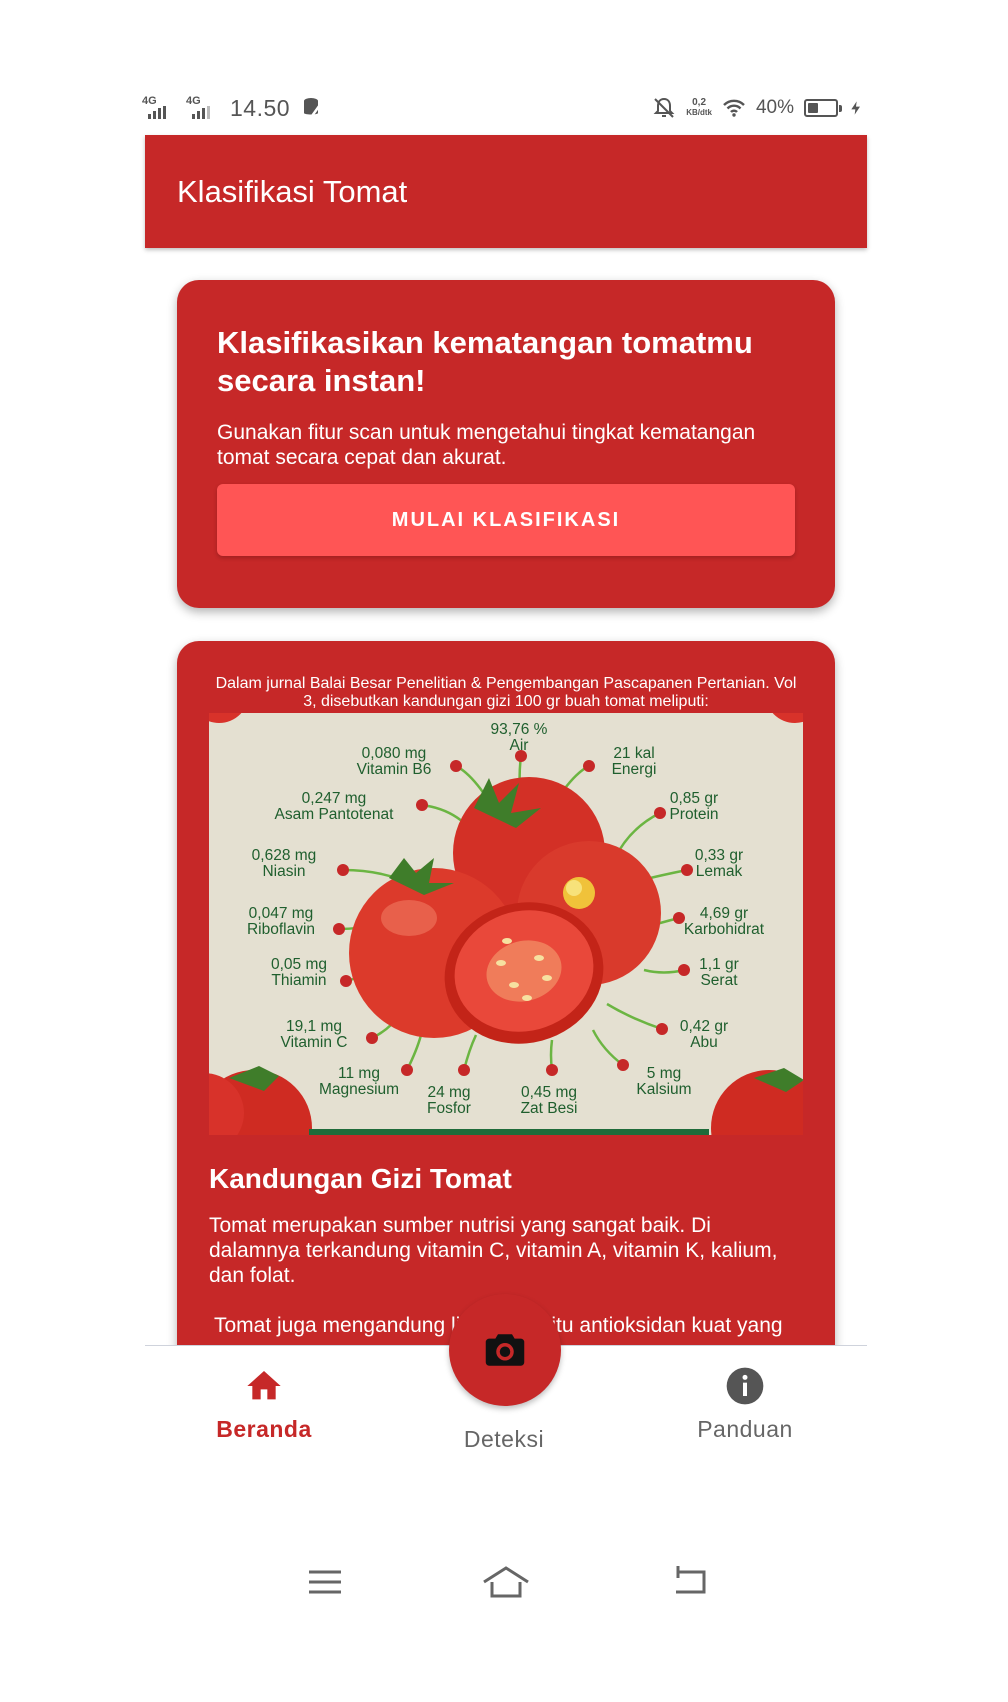 This screenshot has width=1008, height=1702. What do you see at coordinates (745, 1386) in the screenshot?
I see `info-icon` at bounding box center [745, 1386].